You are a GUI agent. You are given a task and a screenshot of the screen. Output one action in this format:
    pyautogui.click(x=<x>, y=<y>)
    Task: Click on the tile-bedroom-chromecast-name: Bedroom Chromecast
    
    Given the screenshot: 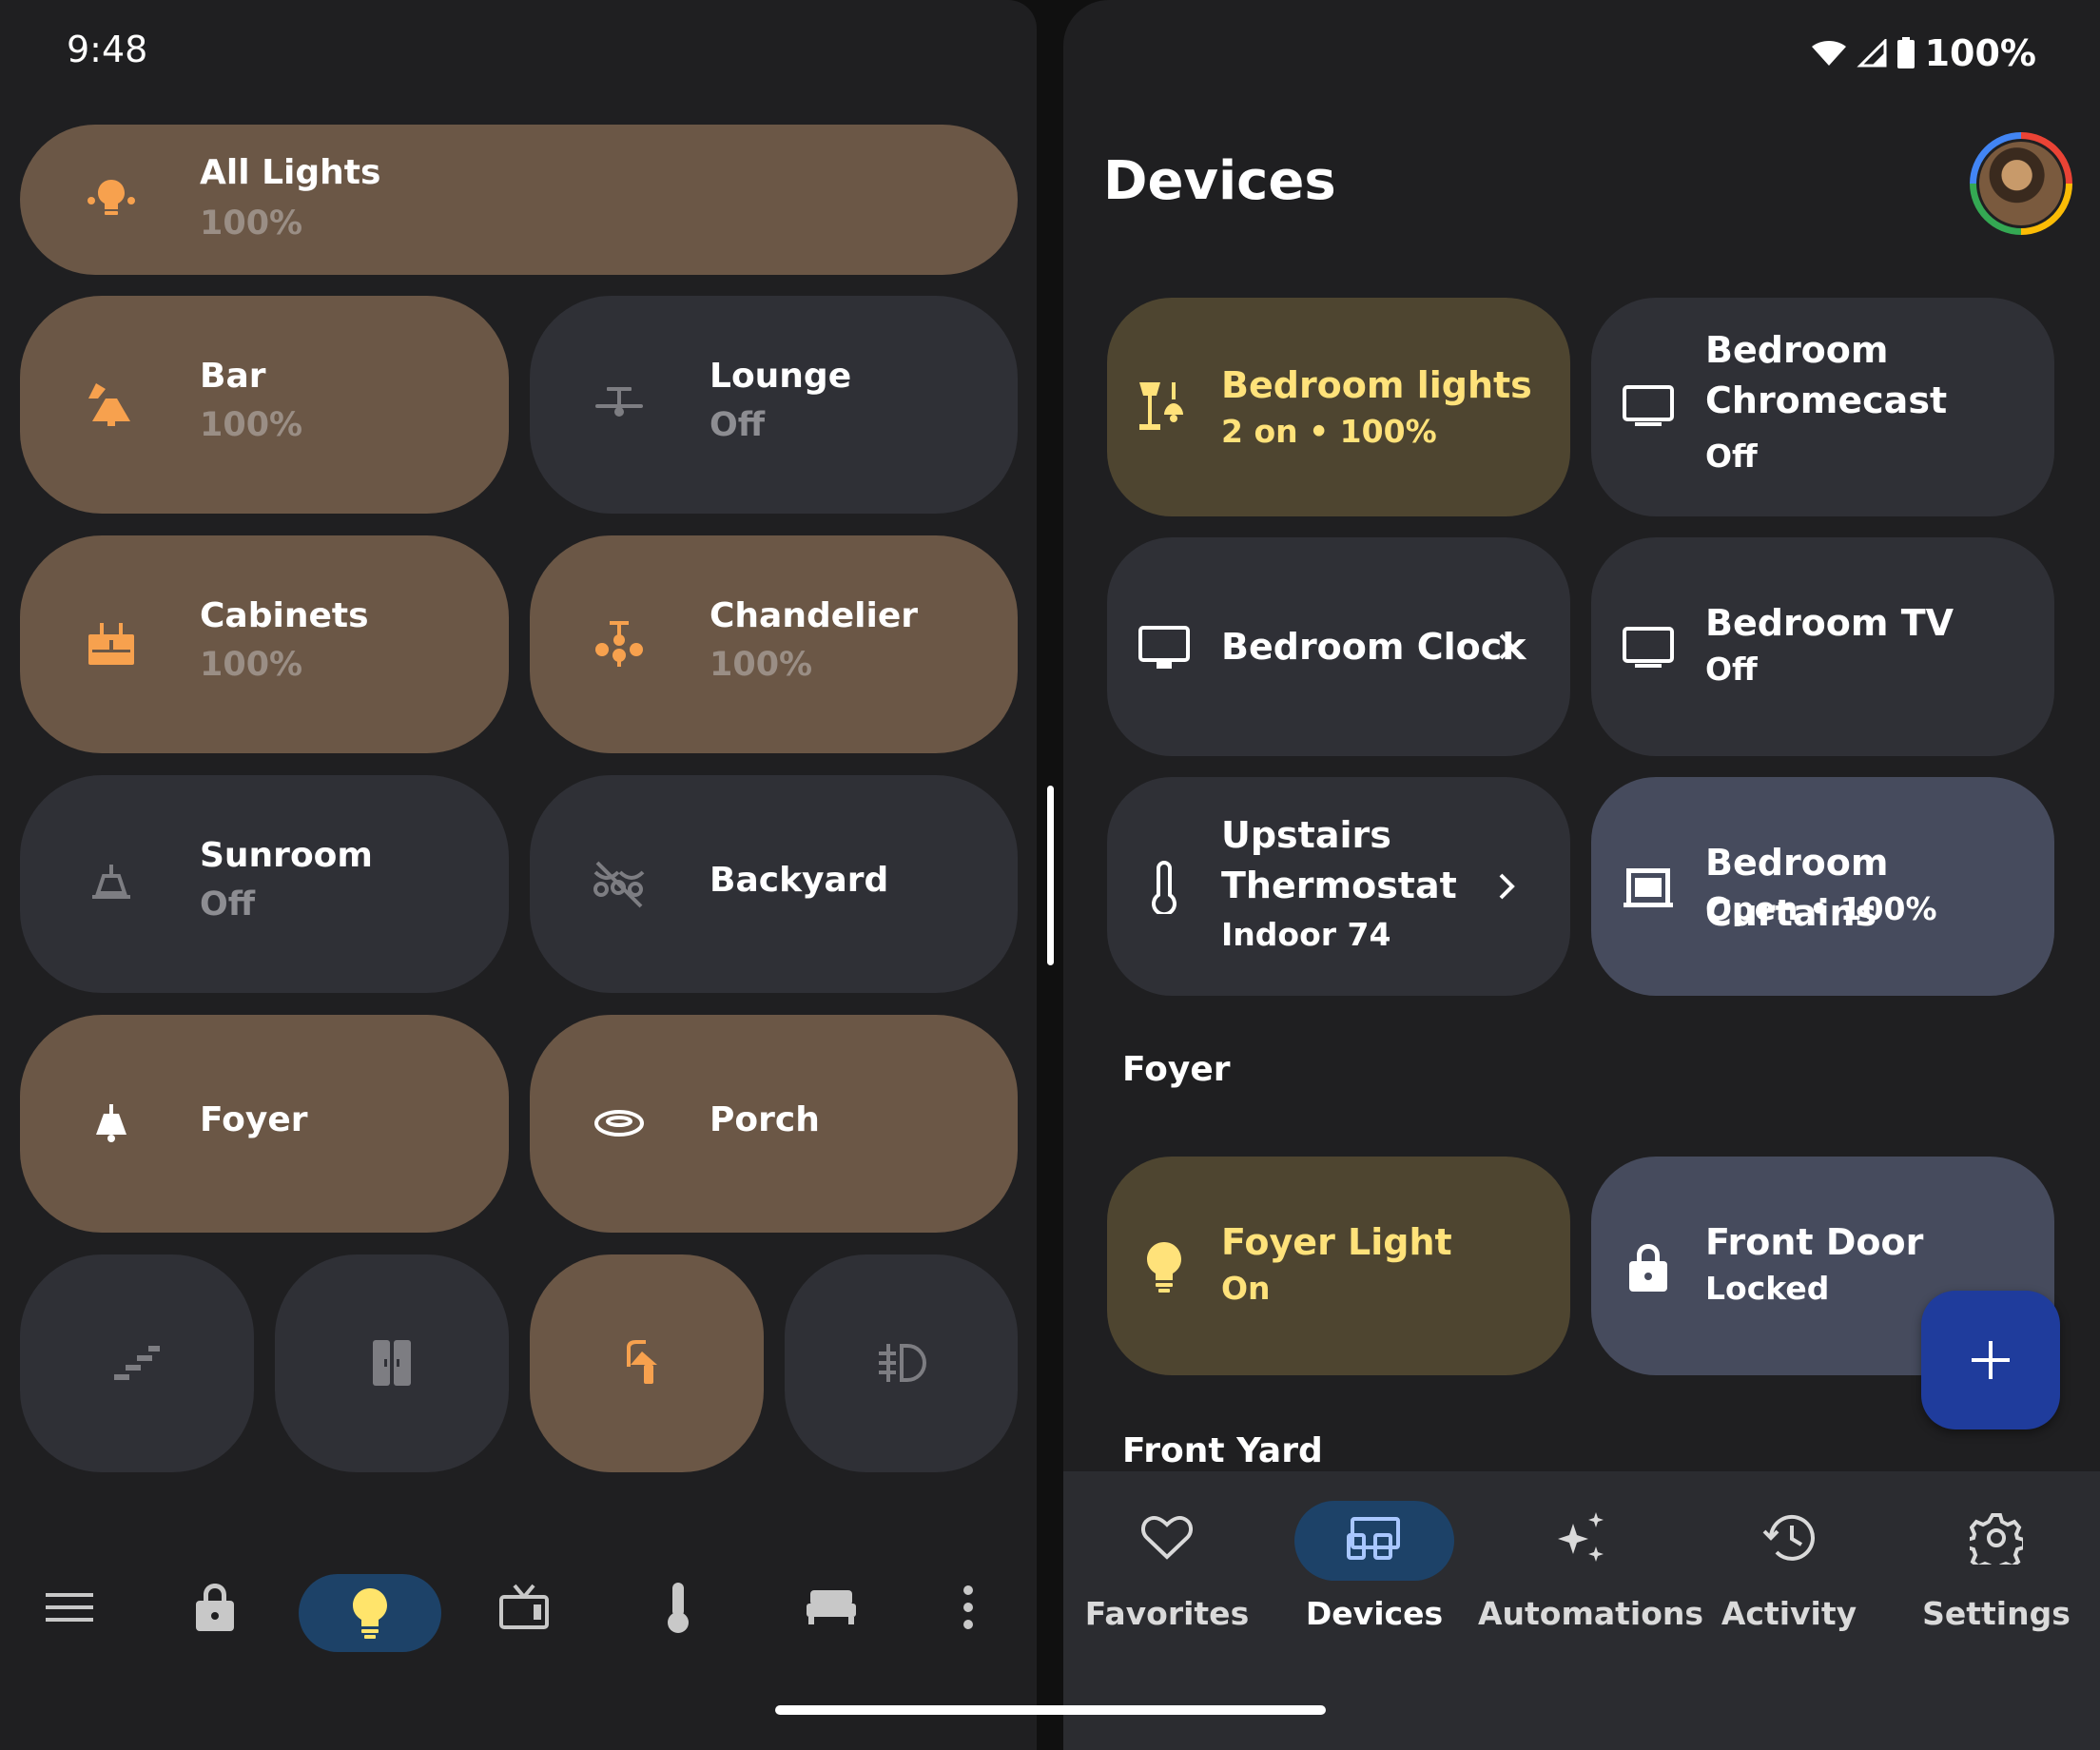 What is the action you would take?
    pyautogui.click(x=1826, y=375)
    